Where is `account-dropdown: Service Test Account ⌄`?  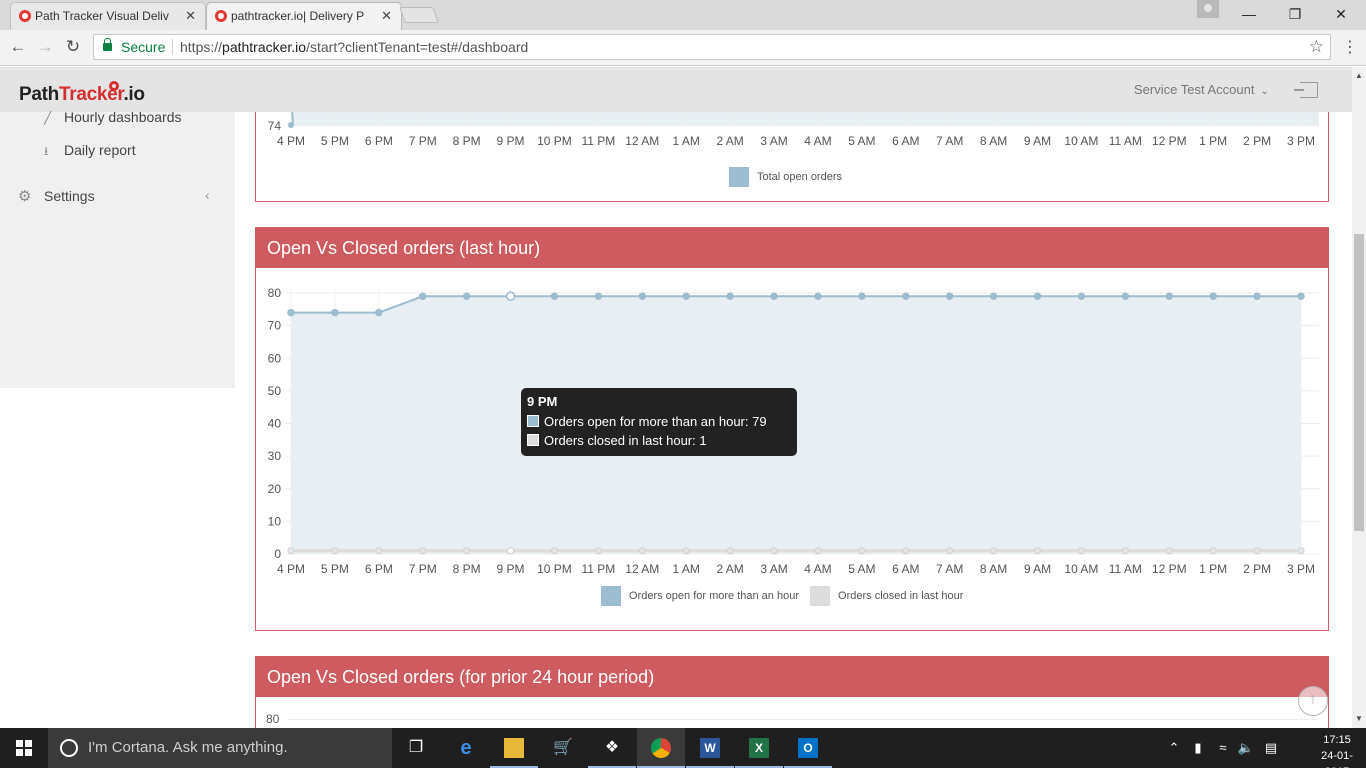 account-dropdown: Service Test Account ⌄ is located at coordinates (1201, 89).